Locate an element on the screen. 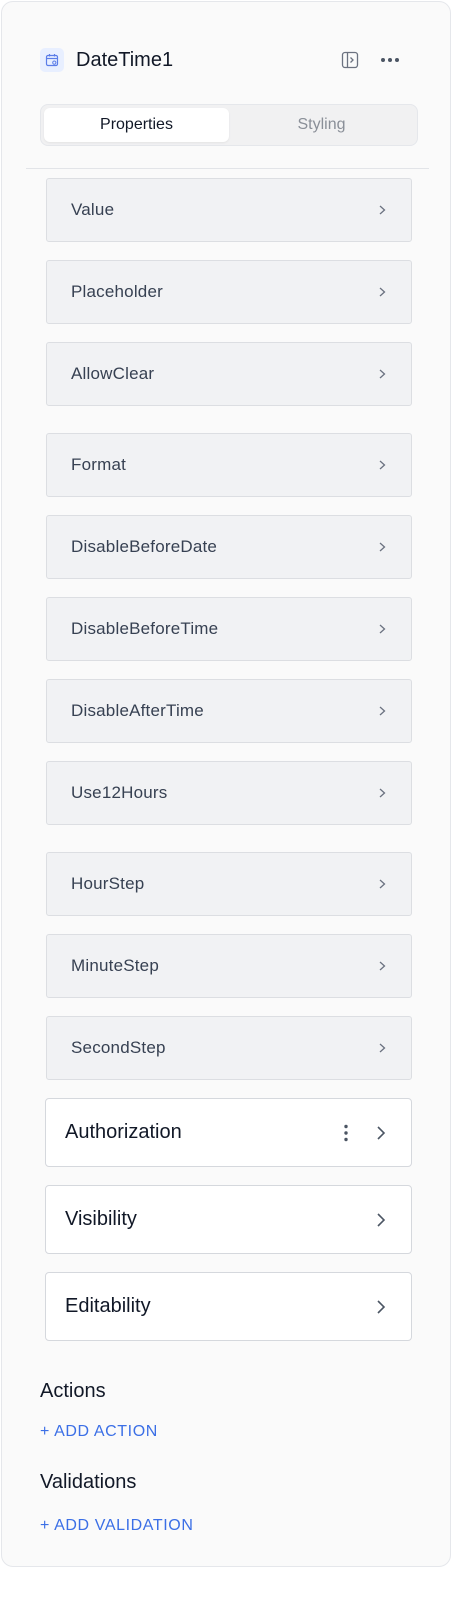  section-label: Visibility is located at coordinates (101, 1219).